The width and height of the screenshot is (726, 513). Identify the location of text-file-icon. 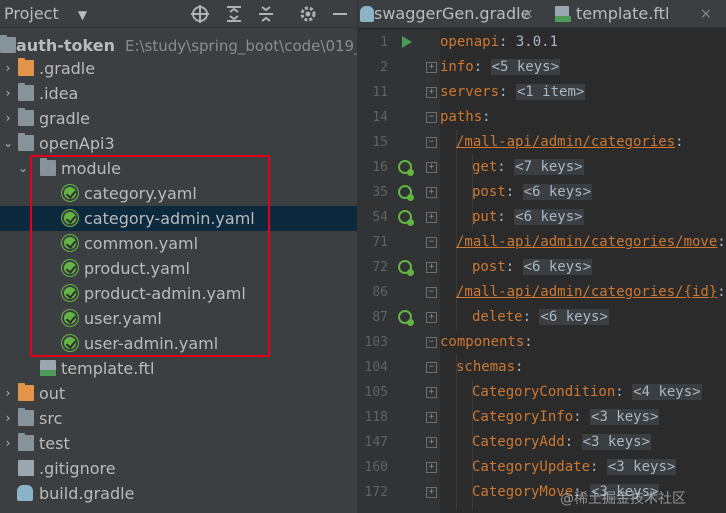
(26, 468).